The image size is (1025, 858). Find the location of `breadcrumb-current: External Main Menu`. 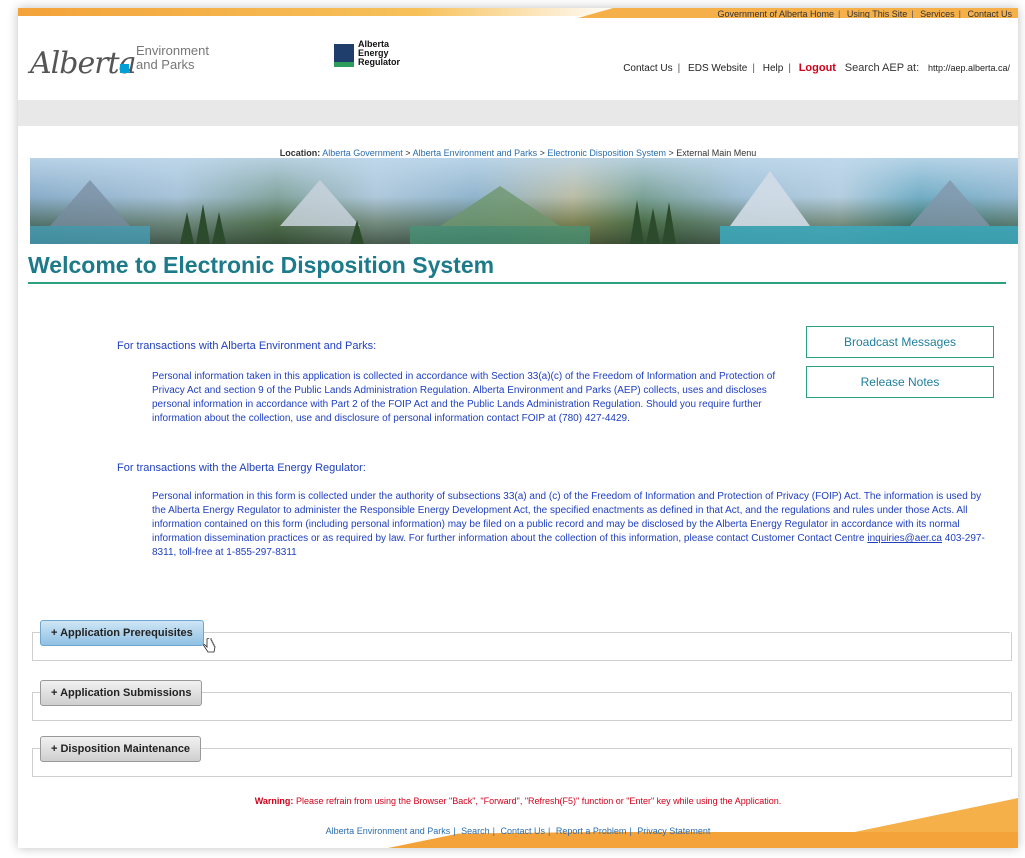

breadcrumb-current: External Main Menu is located at coordinates (716, 153).